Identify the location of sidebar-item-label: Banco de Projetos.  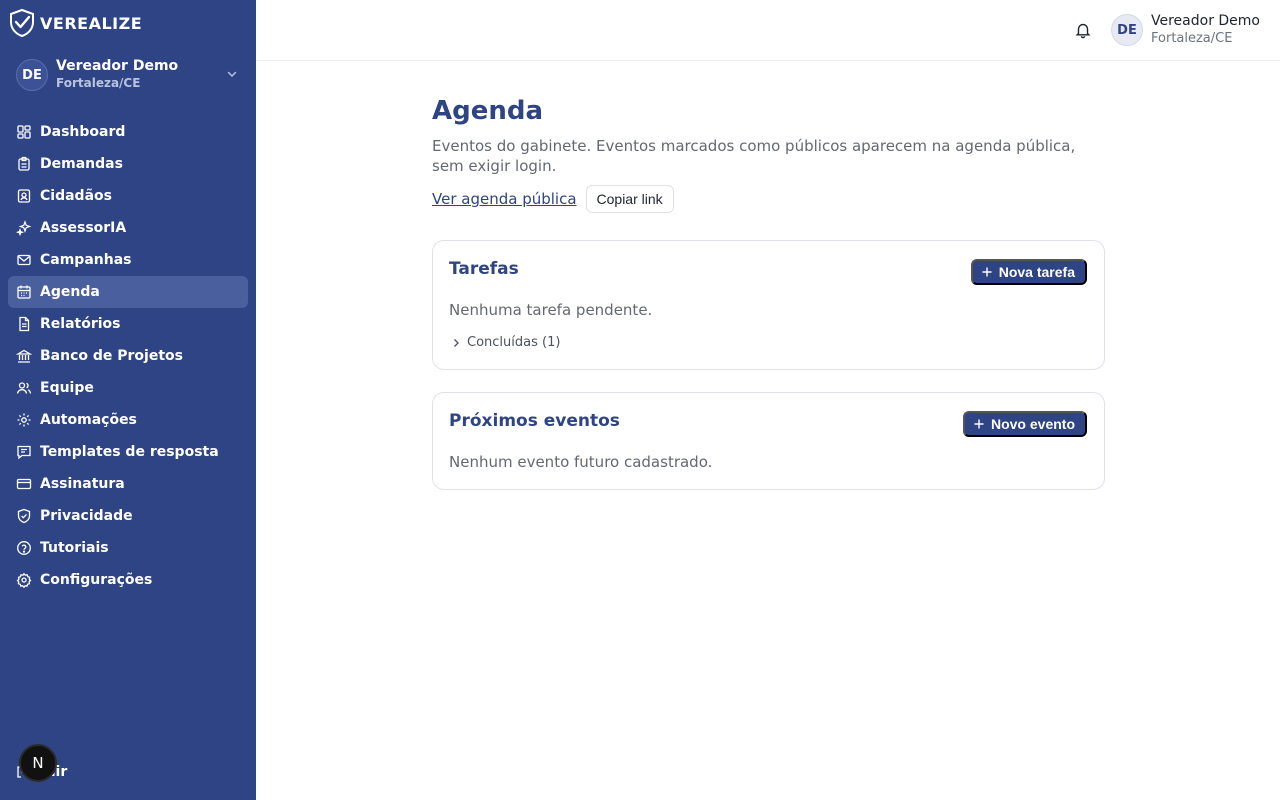
(111, 356).